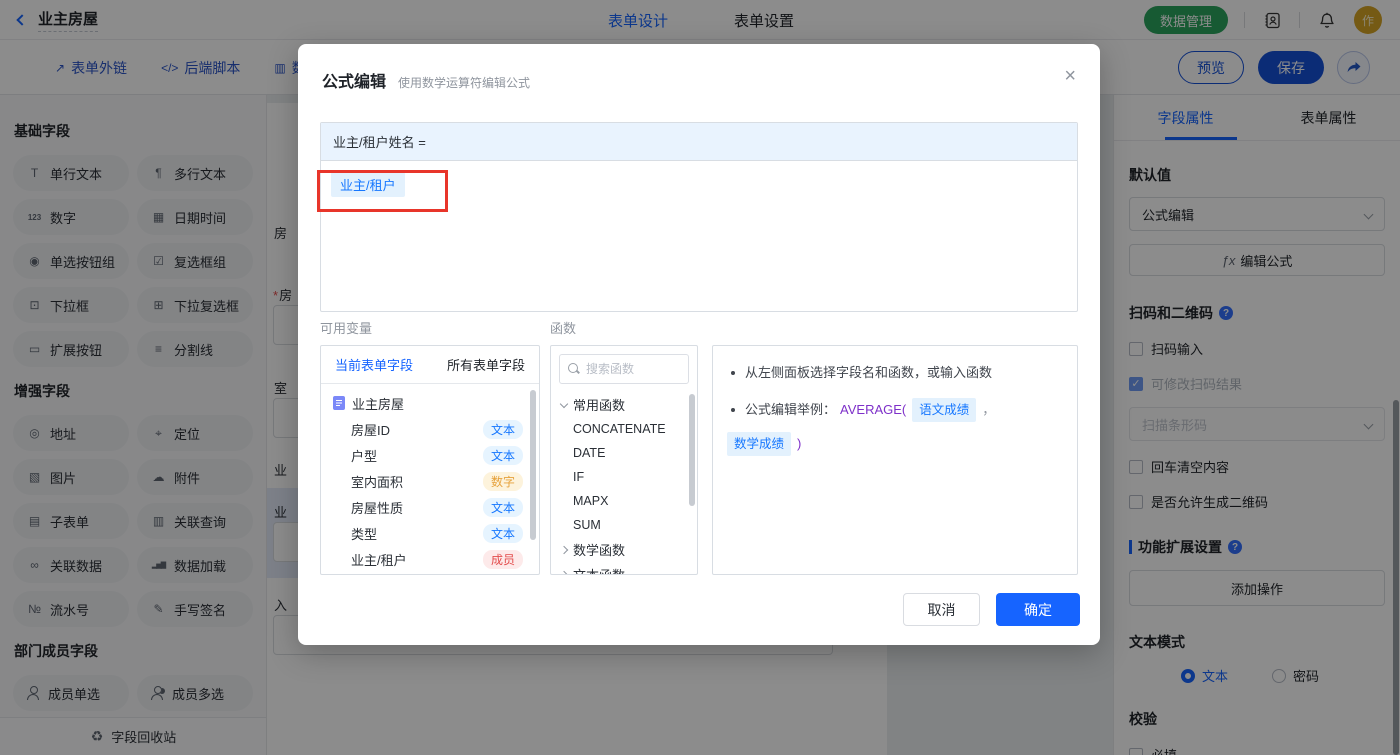 The height and width of the screenshot is (755, 1400). Describe the element at coordinates (1070, 76) in the screenshot. I see `close-icon: ×` at that location.